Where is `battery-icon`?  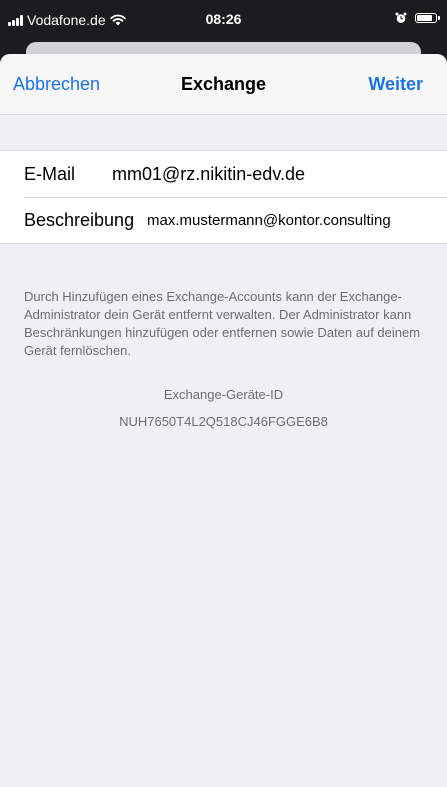 battery-icon is located at coordinates (427, 18).